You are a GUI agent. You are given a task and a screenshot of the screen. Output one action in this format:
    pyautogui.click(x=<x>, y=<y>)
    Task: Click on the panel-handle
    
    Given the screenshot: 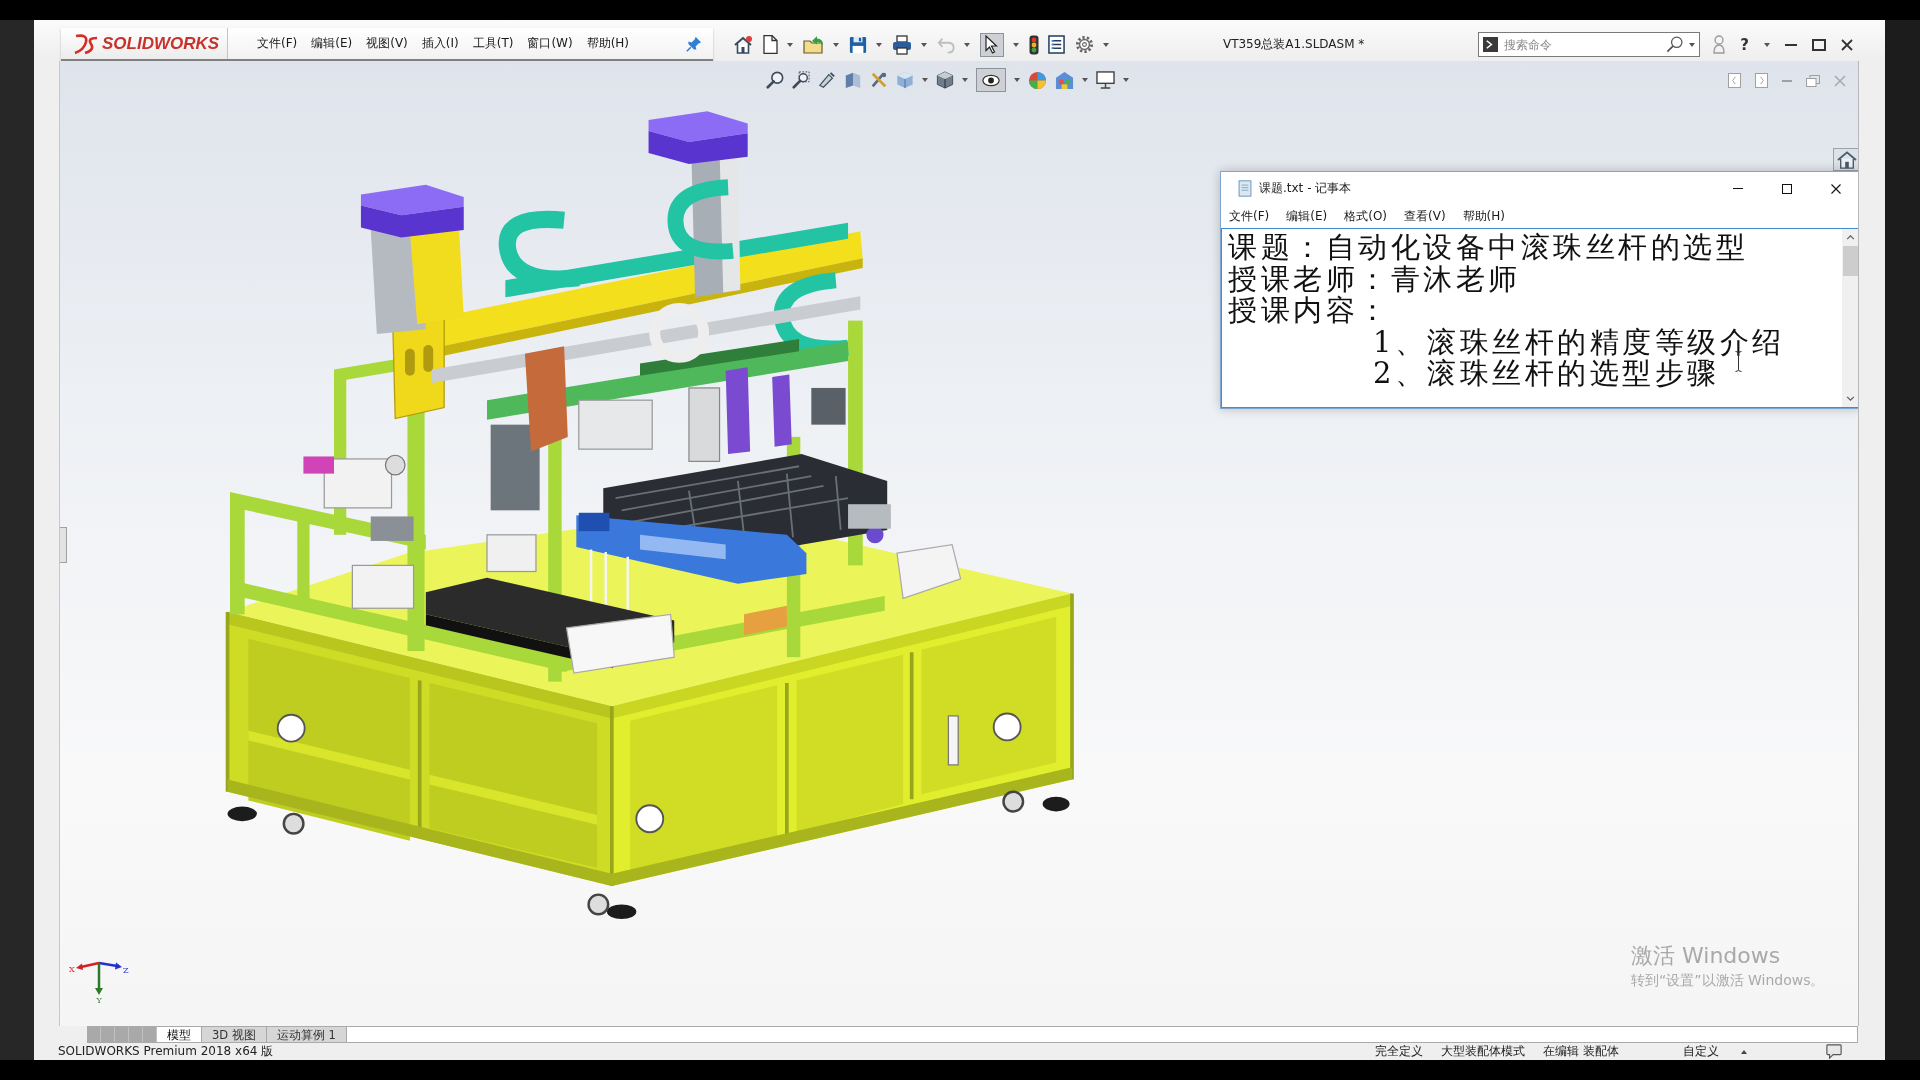 What is the action you would take?
    pyautogui.click(x=63, y=545)
    